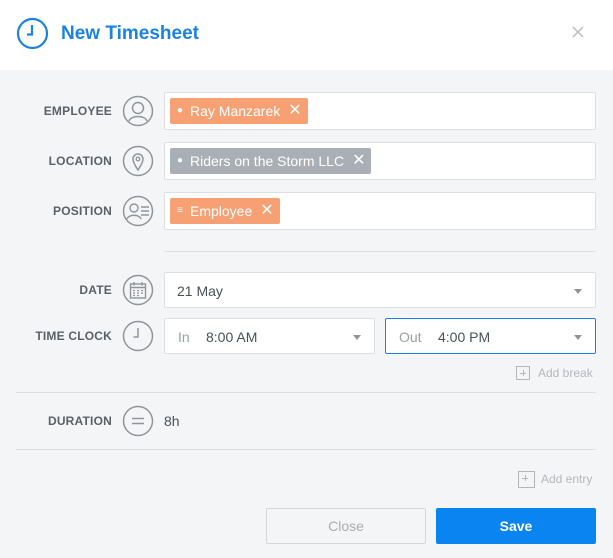 The height and width of the screenshot is (558, 613). Describe the element at coordinates (266, 211) in the screenshot. I see `remove-position-icon: ✕` at that location.